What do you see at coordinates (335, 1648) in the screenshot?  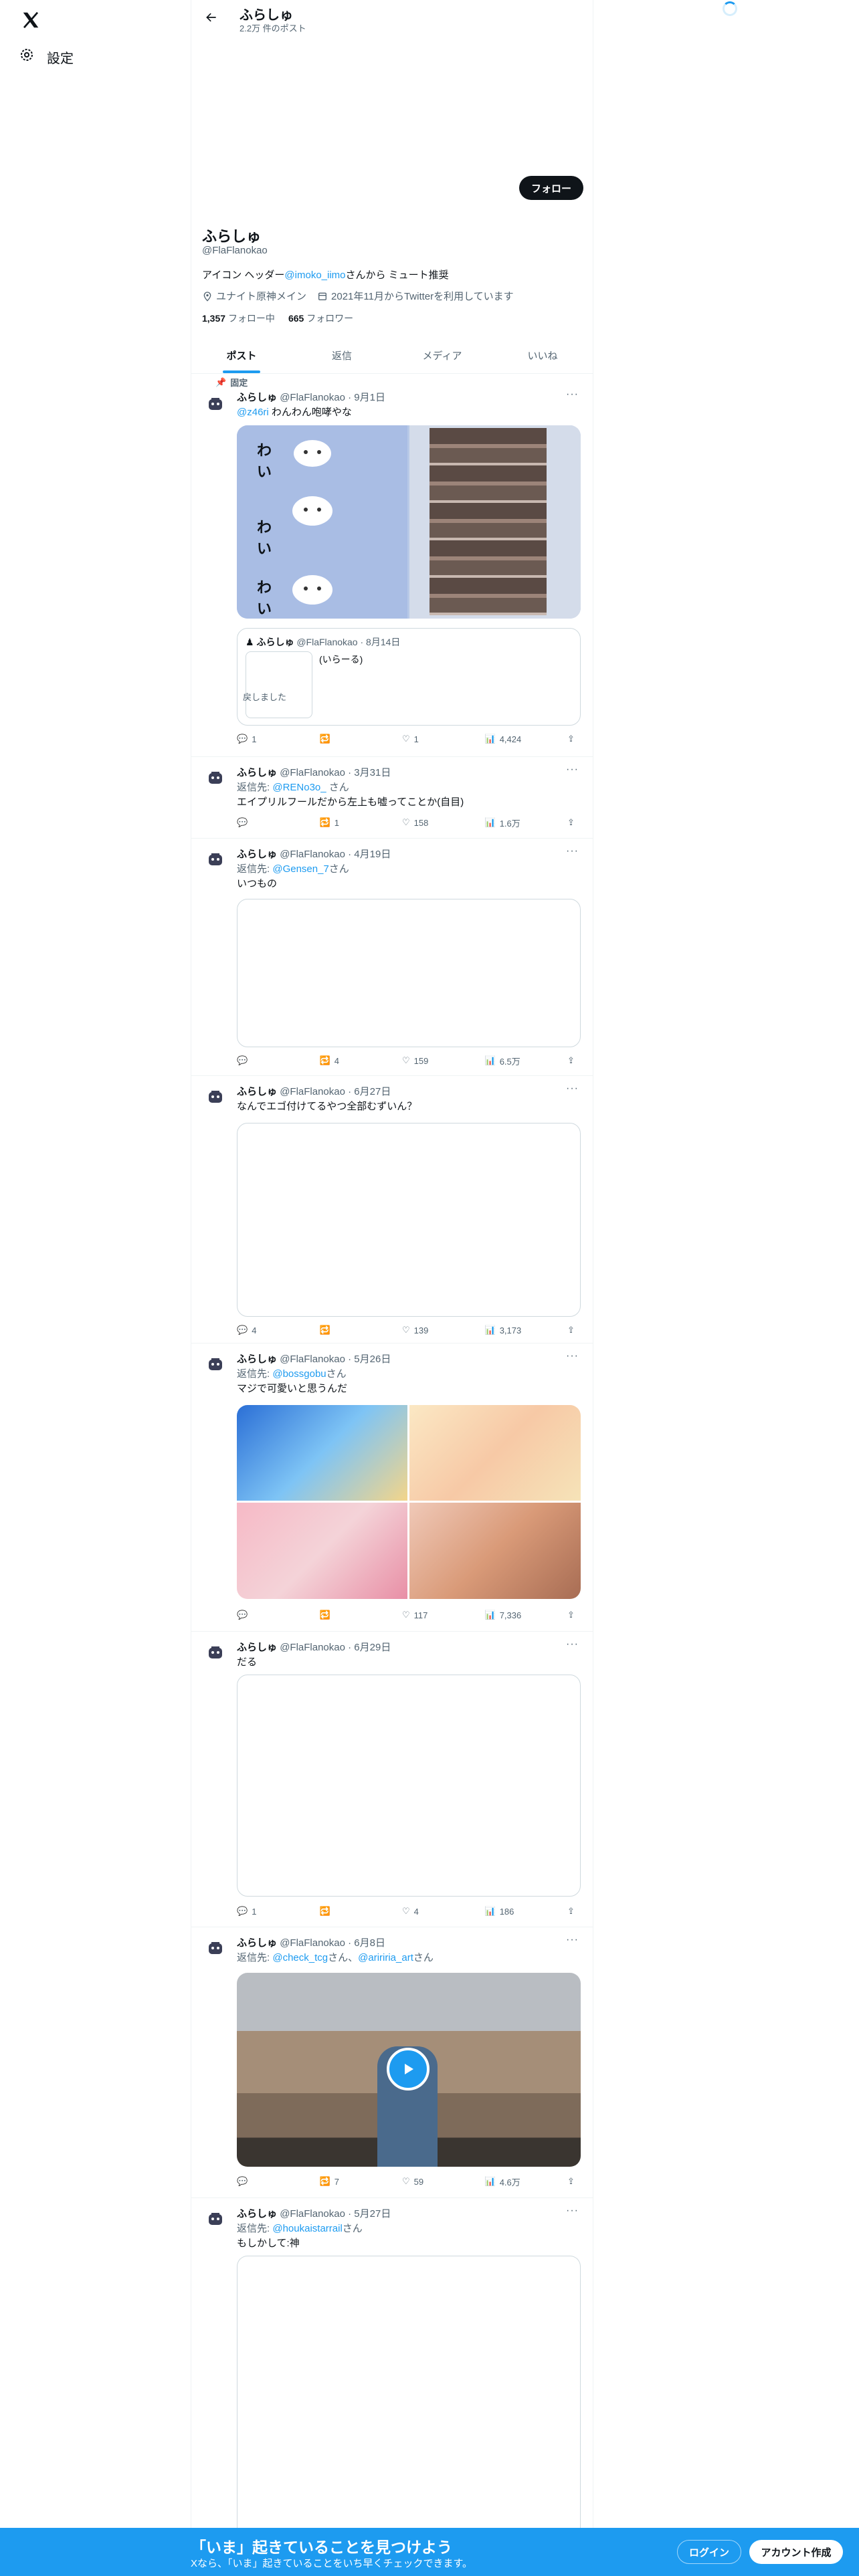 I see `author-handle-date: @FlaFlanokao · 6月29日` at bounding box center [335, 1648].